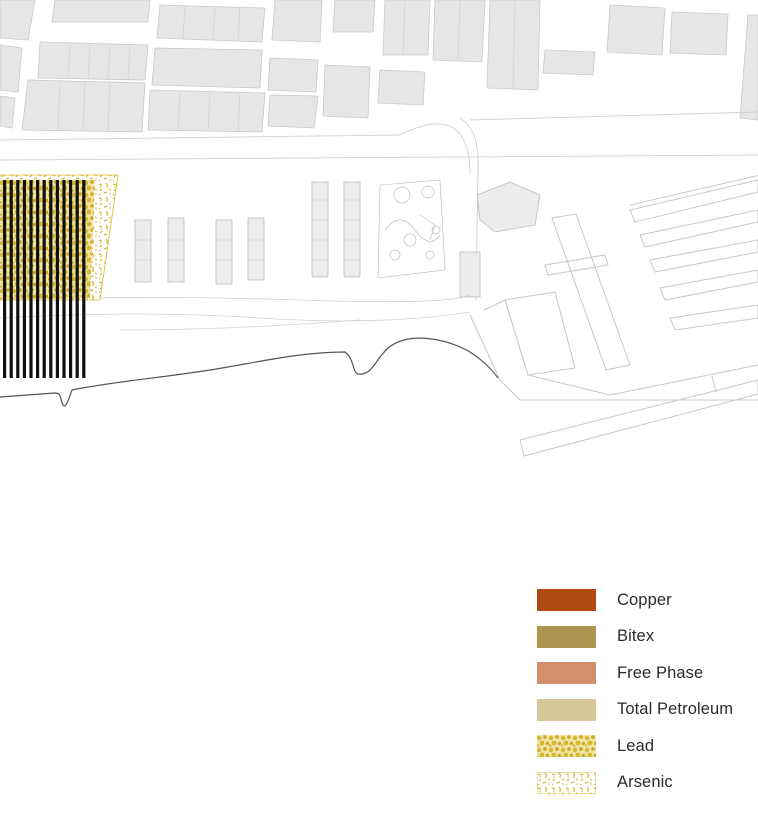 This screenshot has width=758, height=816. What do you see at coordinates (660, 672) in the screenshot?
I see `legend-label: Free Phase` at bounding box center [660, 672].